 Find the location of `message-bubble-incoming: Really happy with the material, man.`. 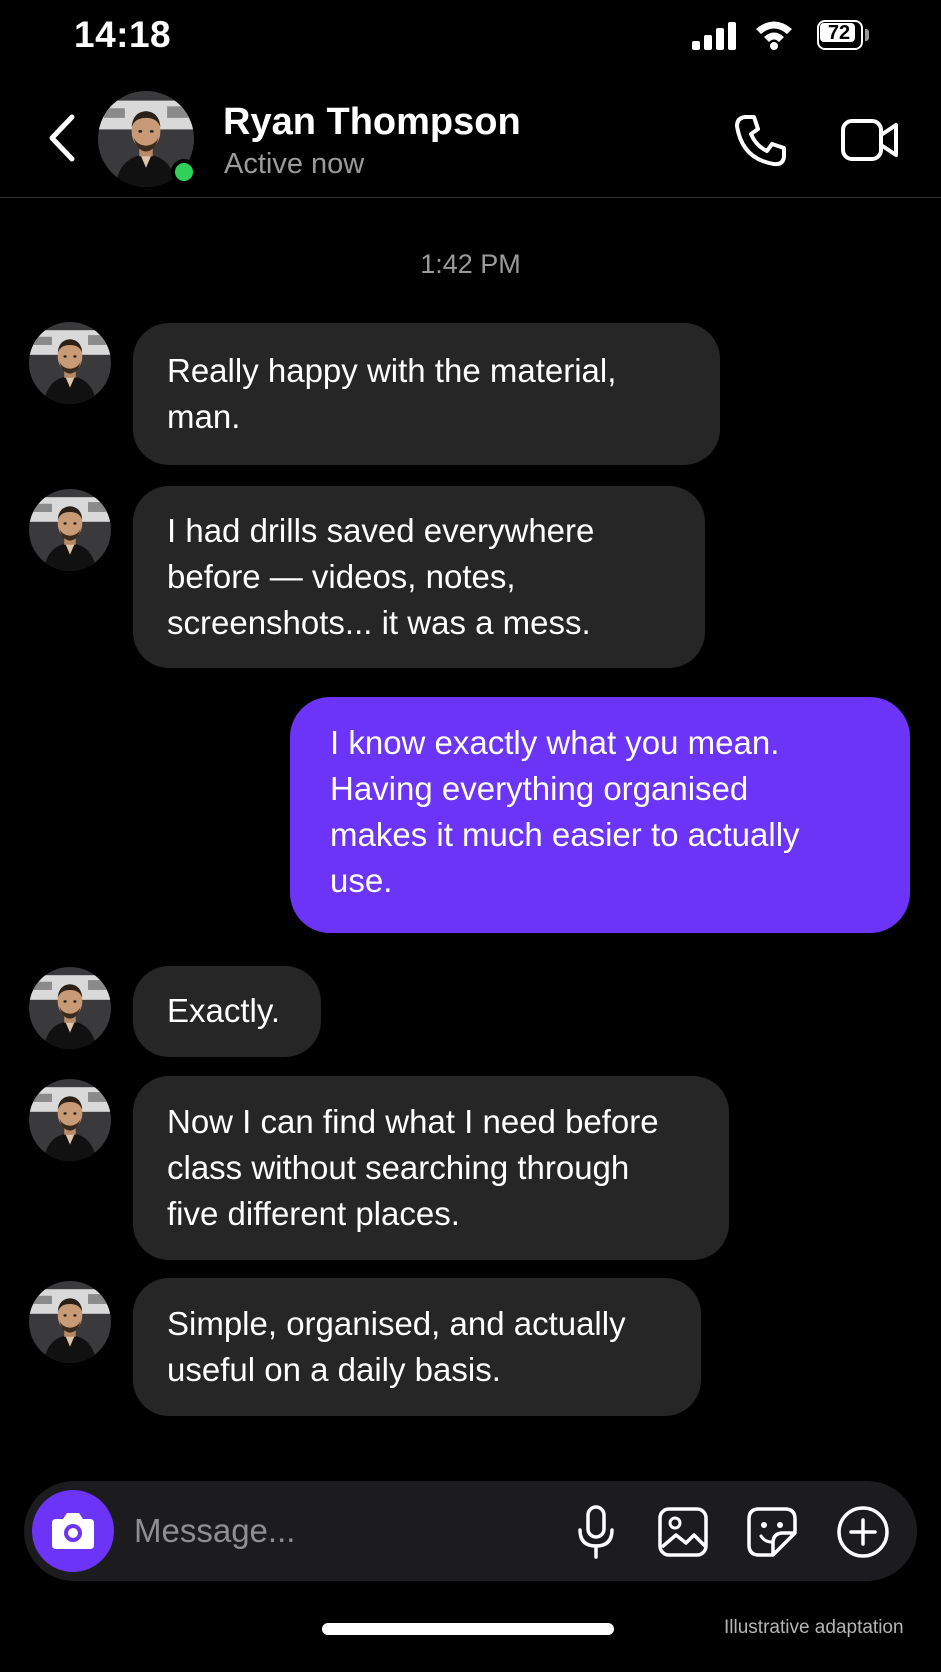

message-bubble-incoming: Really happy with the material, man. is located at coordinates (426, 394).